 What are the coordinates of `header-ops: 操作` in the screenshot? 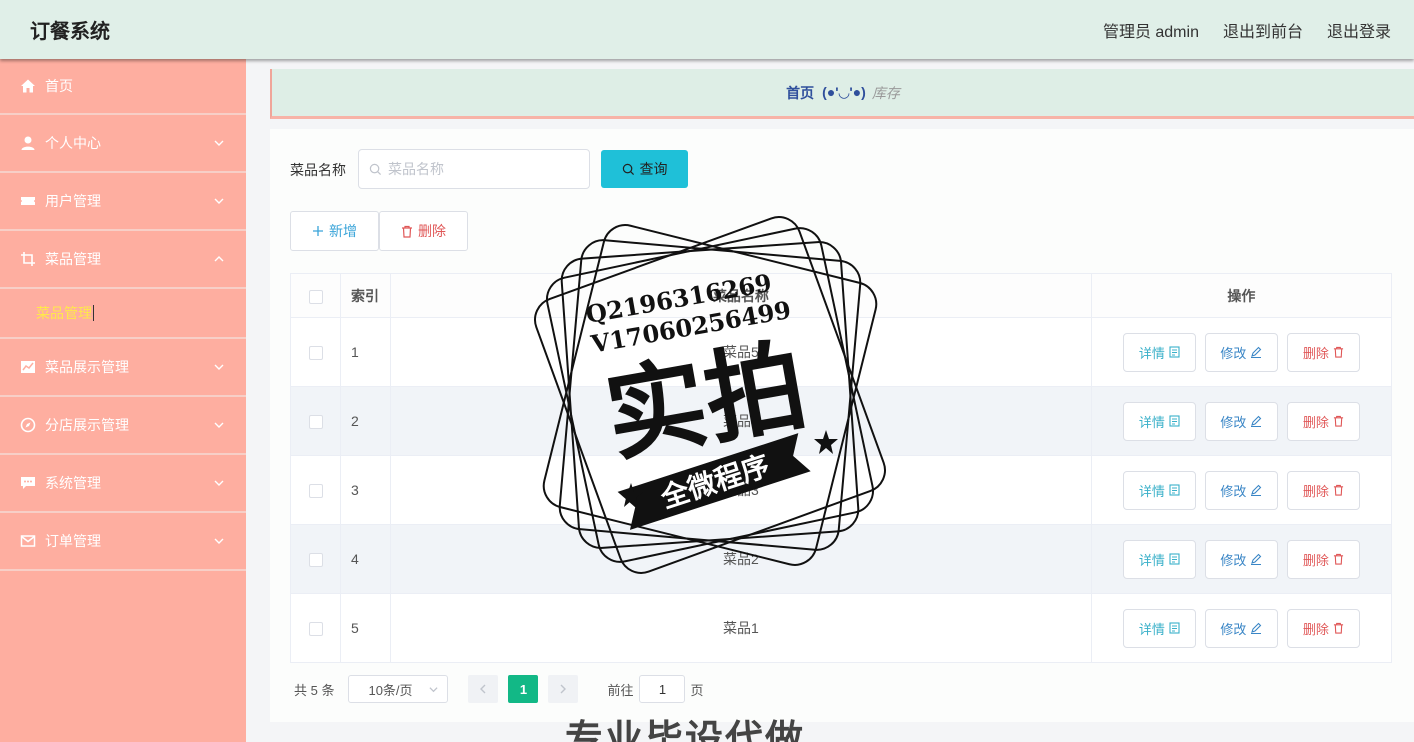 It's located at (1242, 295).